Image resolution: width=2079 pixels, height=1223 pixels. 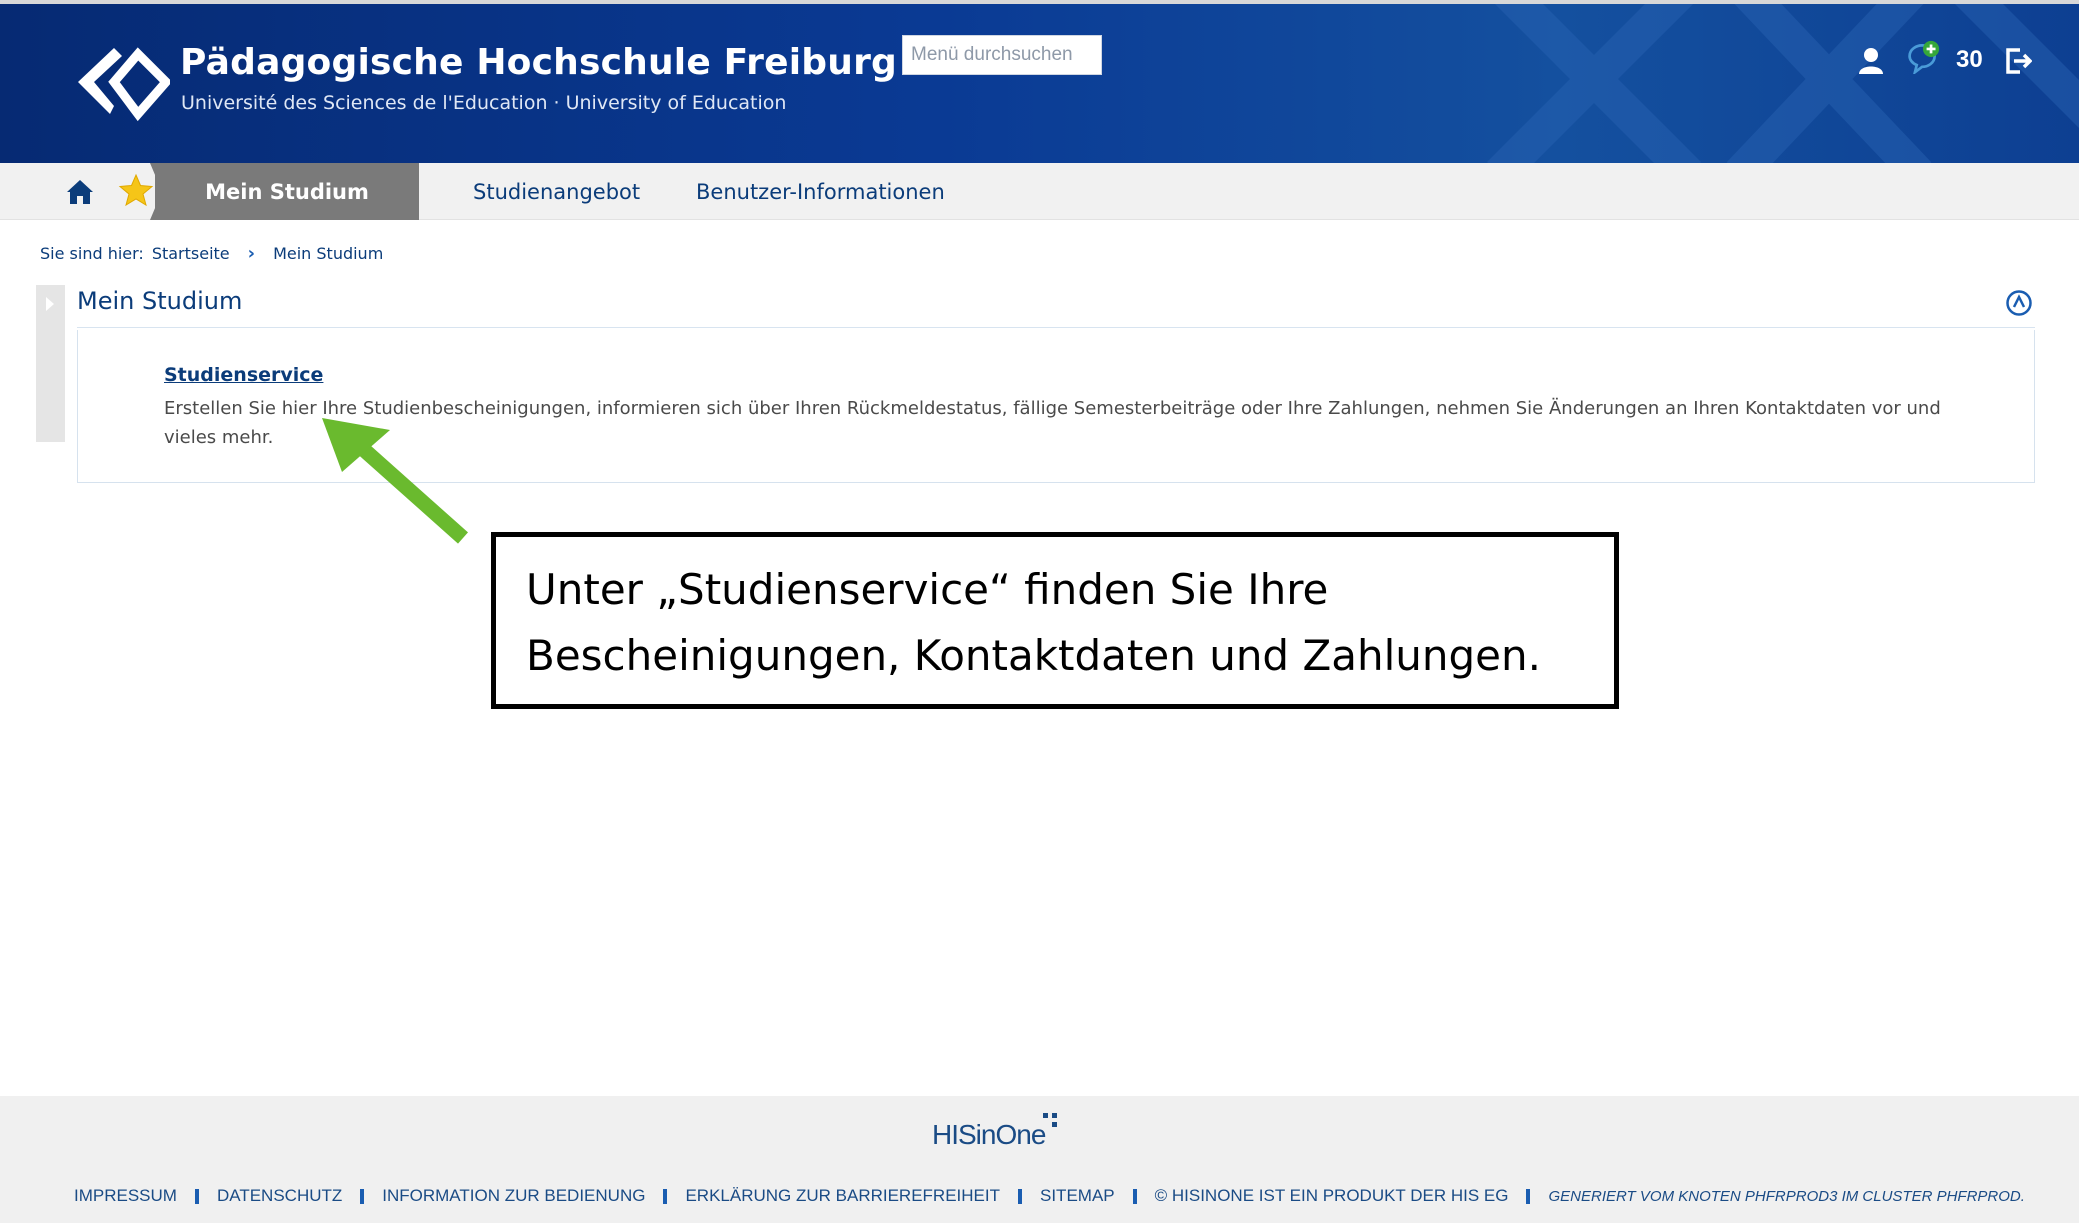 I want to click on tab-benutzer-informationen: Benutzer-Informationen, so click(x=820, y=191).